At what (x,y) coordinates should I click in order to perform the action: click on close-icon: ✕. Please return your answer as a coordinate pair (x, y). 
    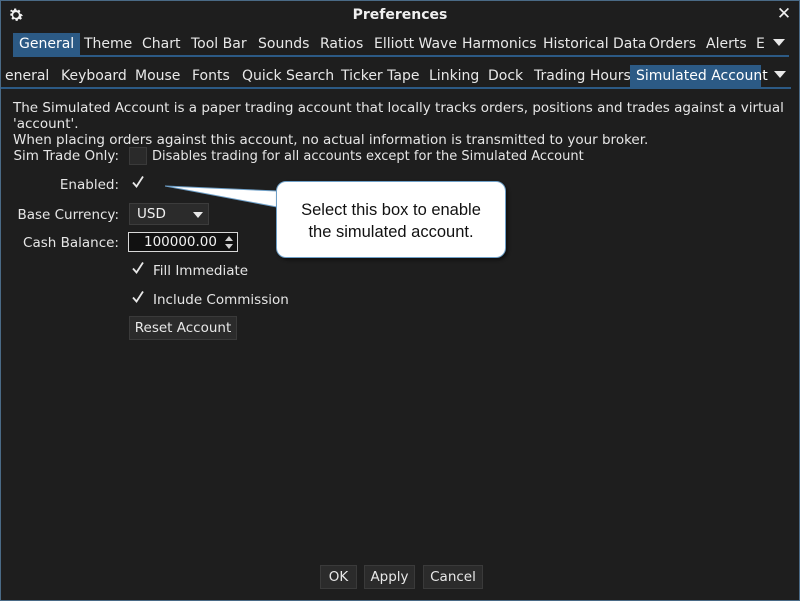
    Looking at the image, I should click on (784, 14).